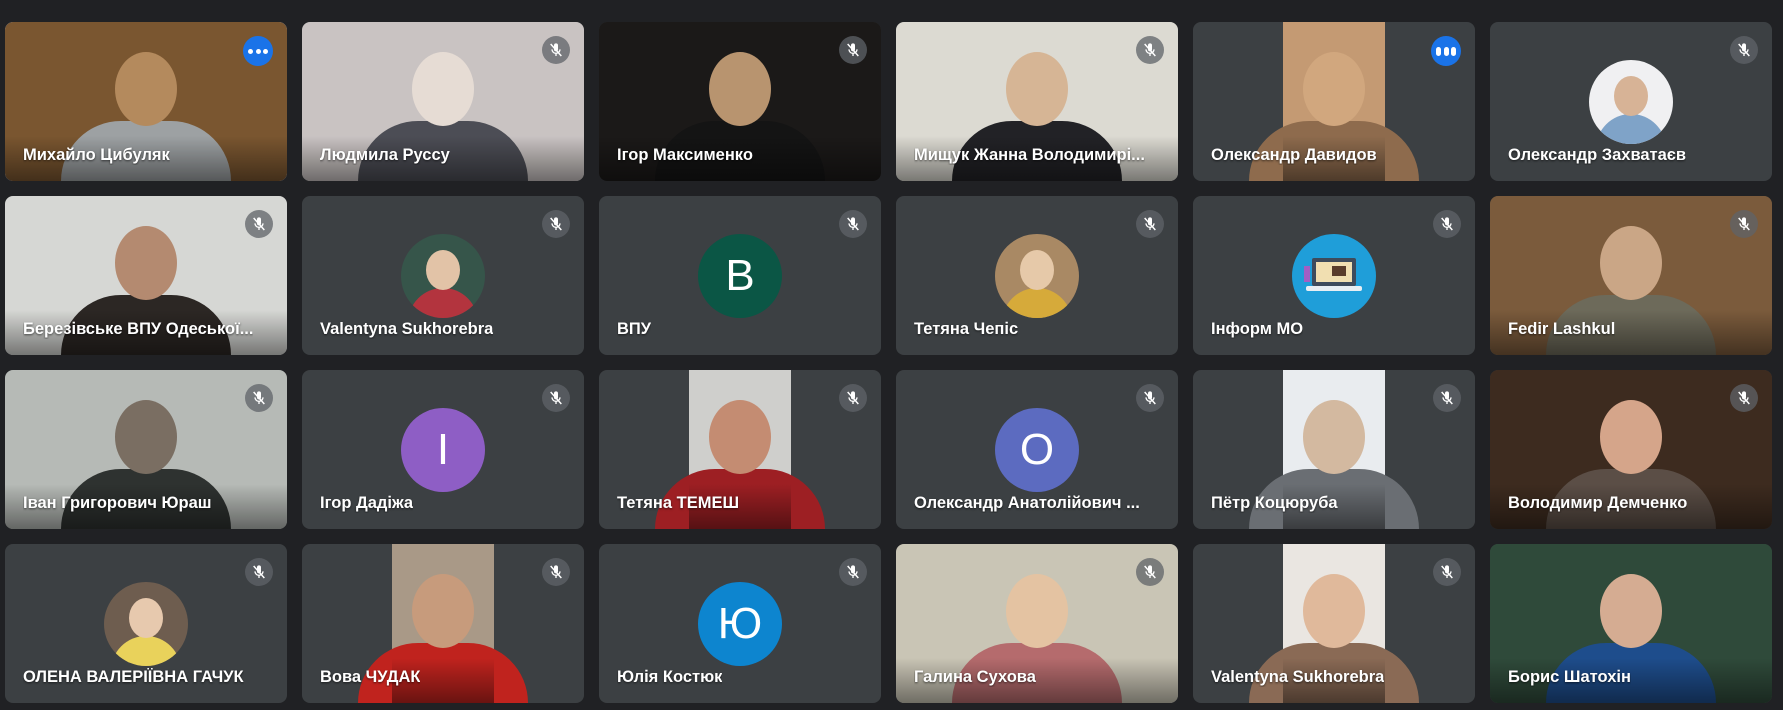 This screenshot has height=710, width=1783. Describe the element at coordinates (1631, 623) in the screenshot. I see `participant-tile: Борис Шатохін` at that location.